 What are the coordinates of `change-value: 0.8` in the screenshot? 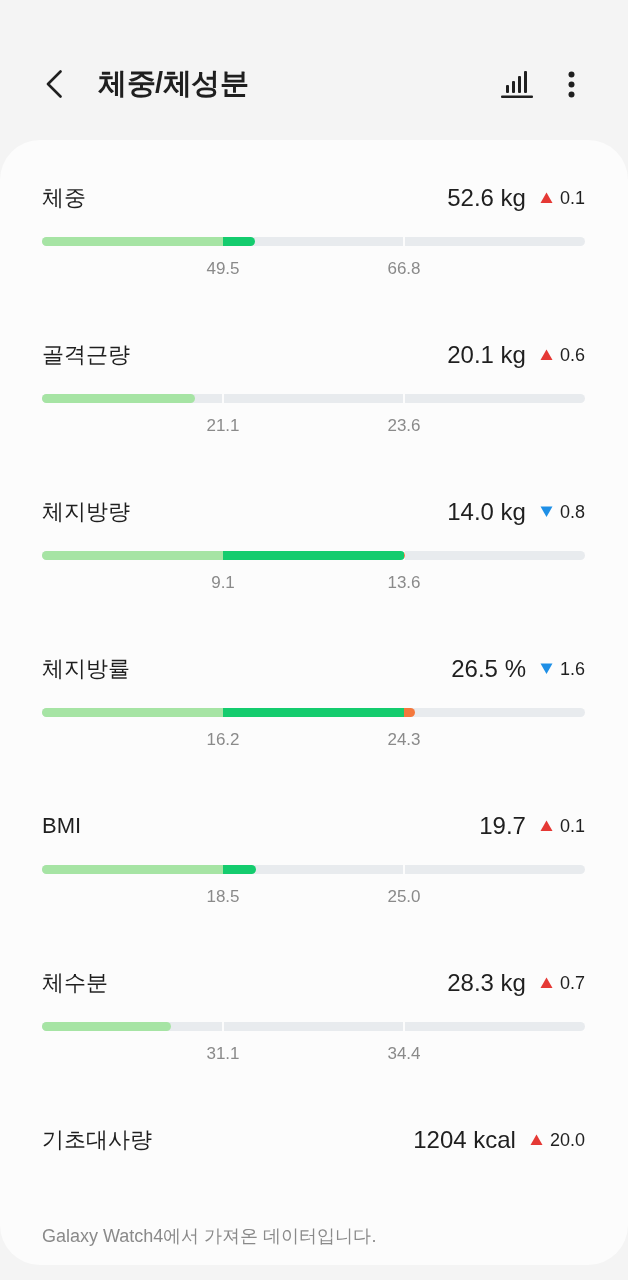 It's located at (572, 512).